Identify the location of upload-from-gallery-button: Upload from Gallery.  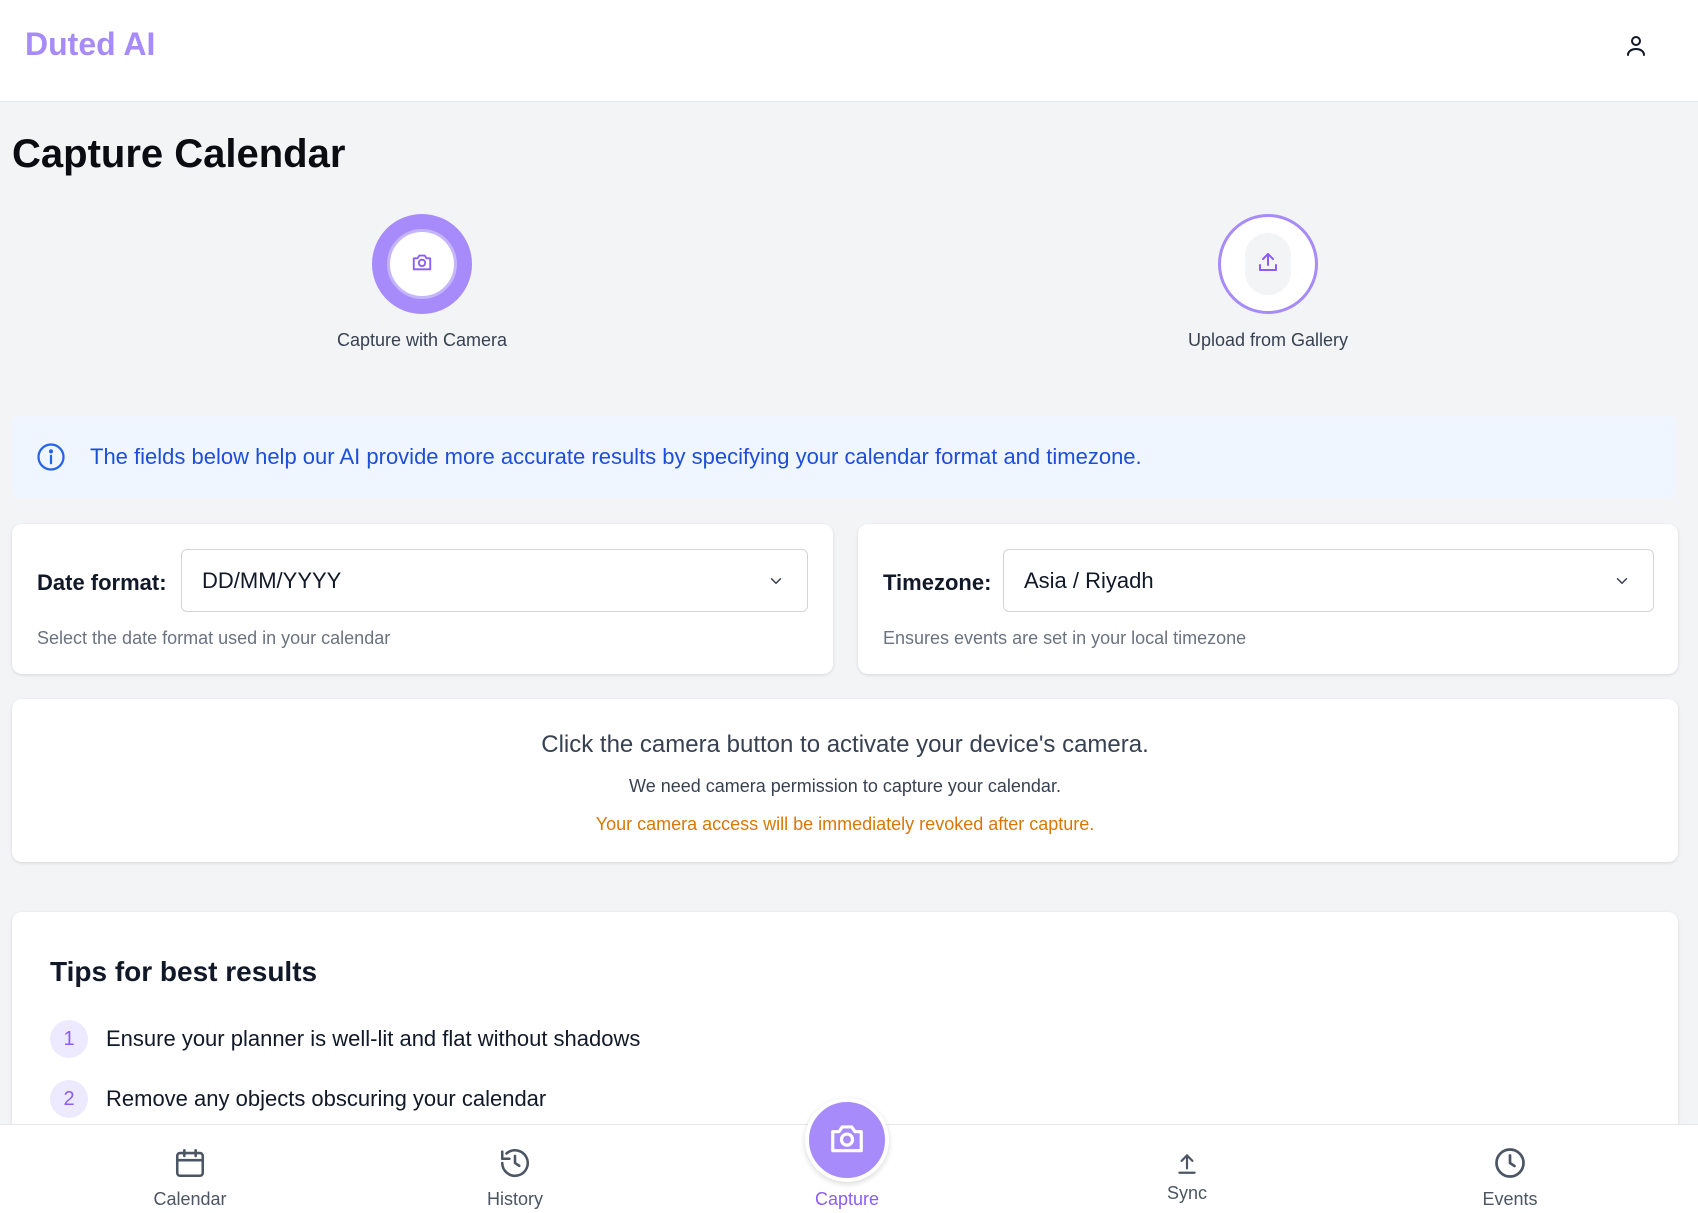
(1268, 282).